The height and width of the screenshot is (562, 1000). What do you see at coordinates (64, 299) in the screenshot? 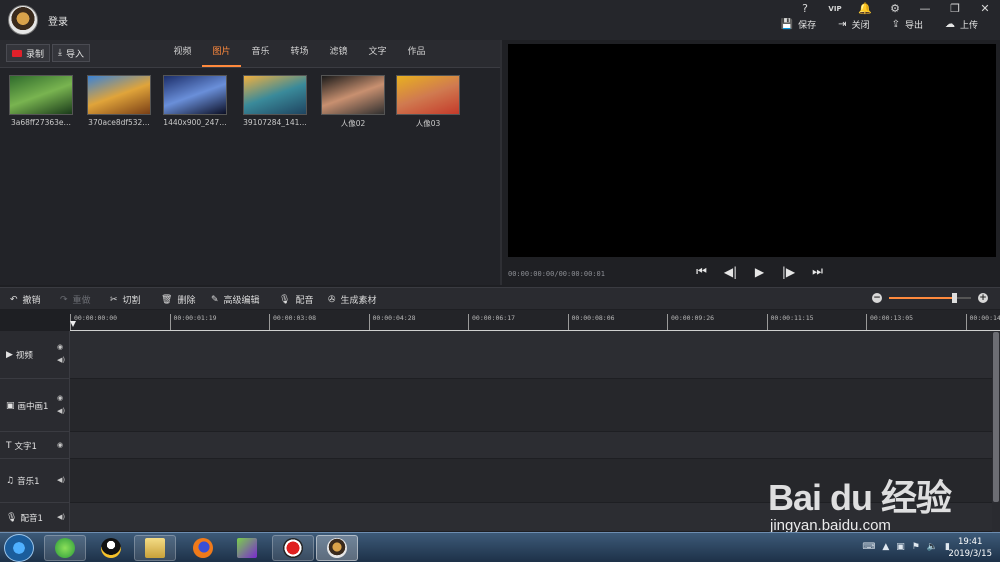
I see `redo-icon: ↷` at bounding box center [64, 299].